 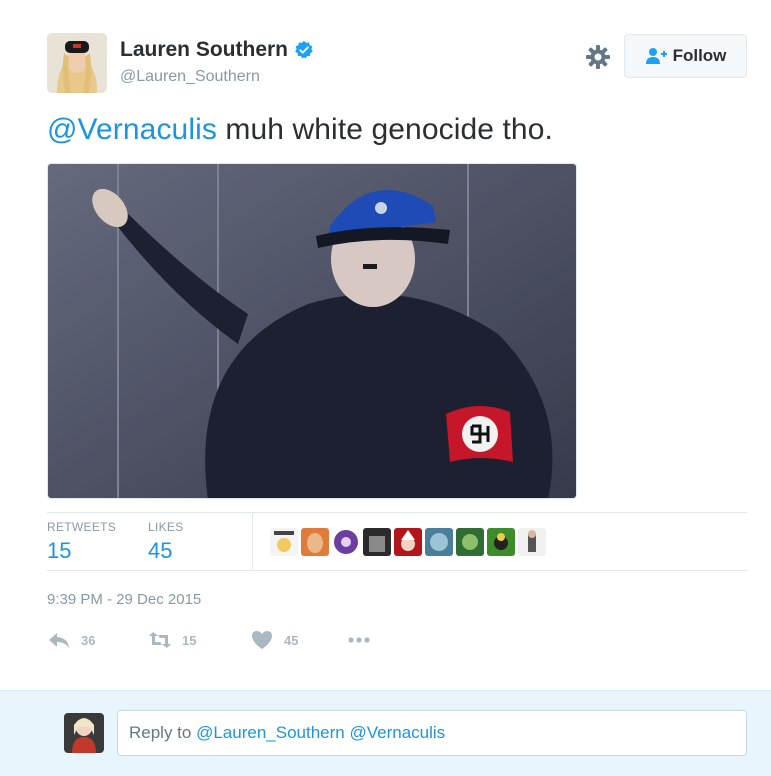 I want to click on tweet-timestamp: 9:39 PM - 29 Dec 2015, so click(x=124, y=599).